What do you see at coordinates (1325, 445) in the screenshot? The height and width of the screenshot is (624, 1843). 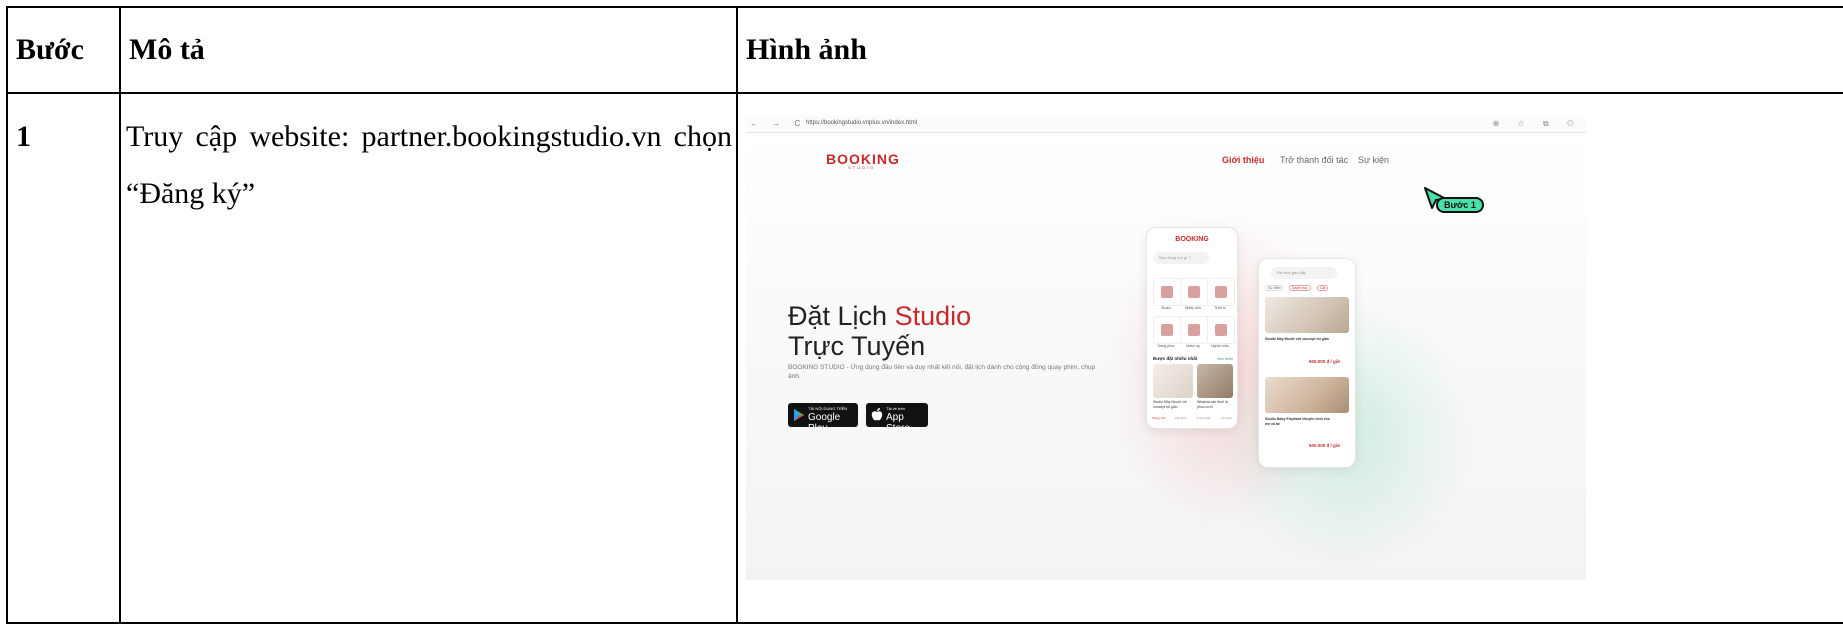 I see `listing-price: 500.000 đ / giờ` at bounding box center [1325, 445].